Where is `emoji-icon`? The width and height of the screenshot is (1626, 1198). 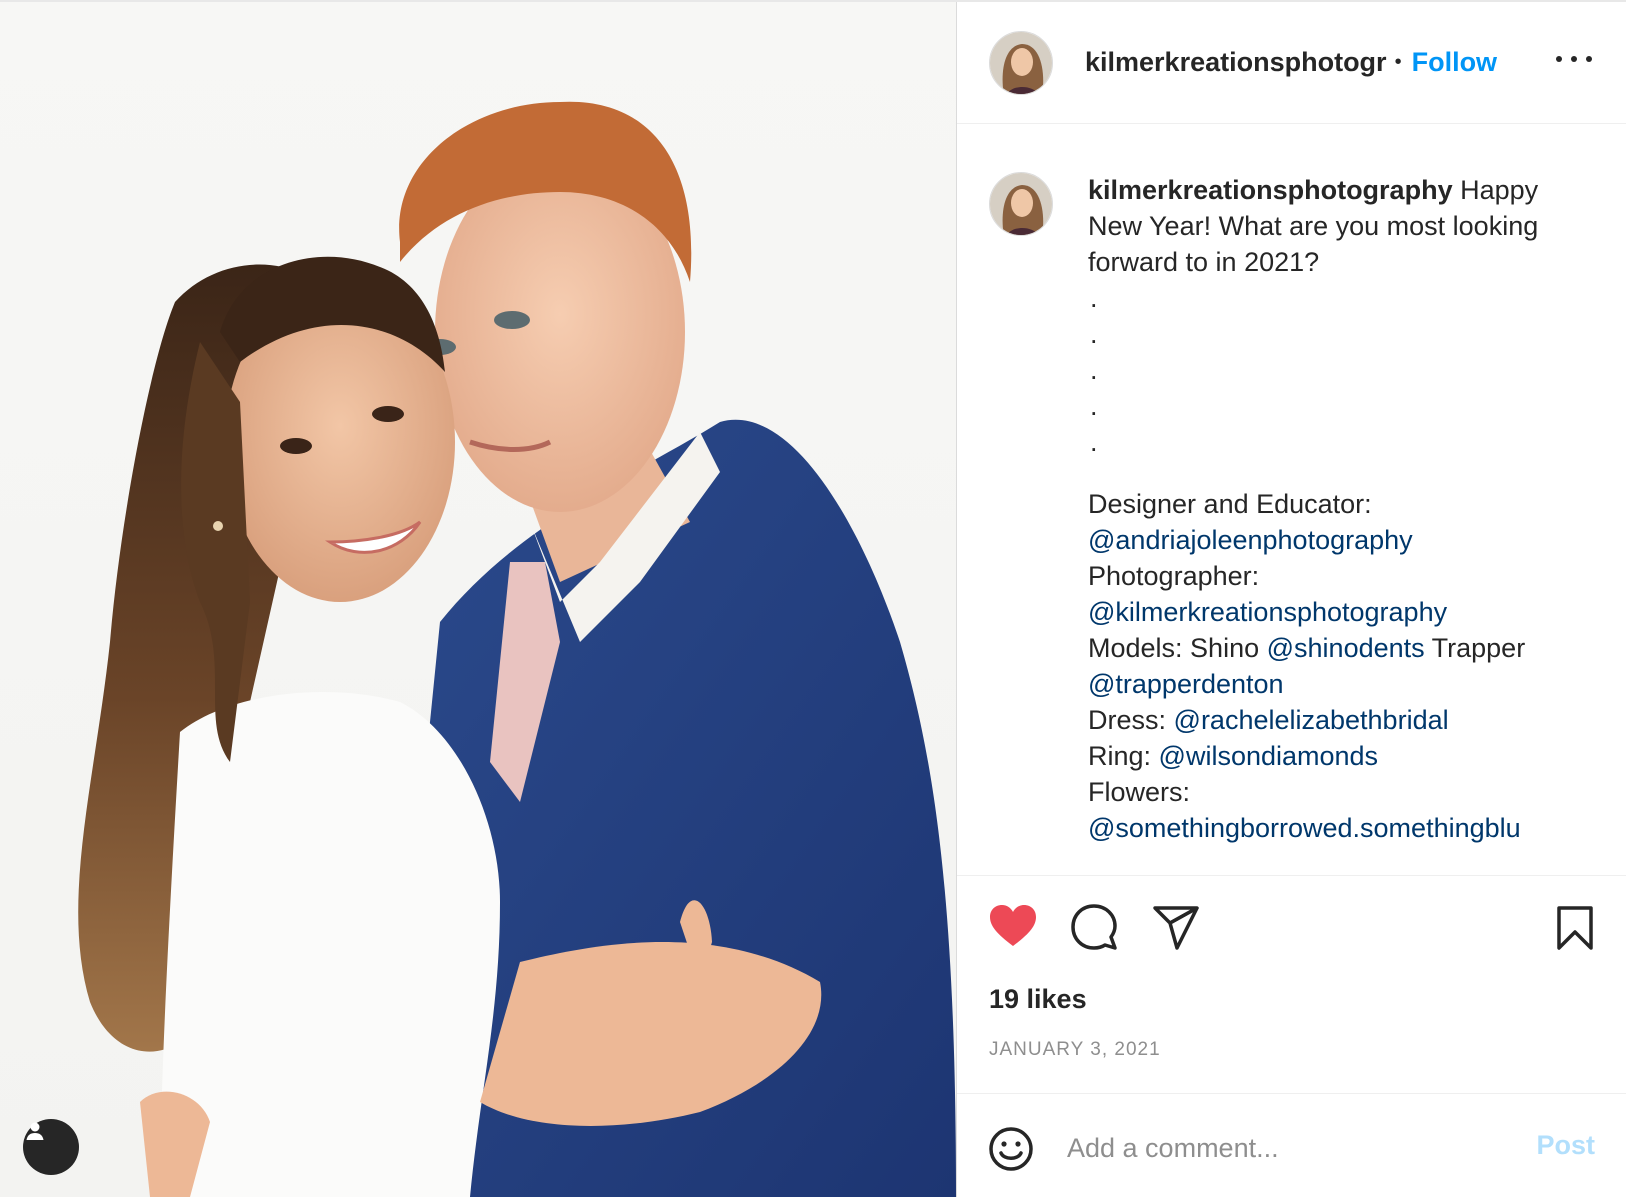
emoji-icon is located at coordinates (1011, 1151).